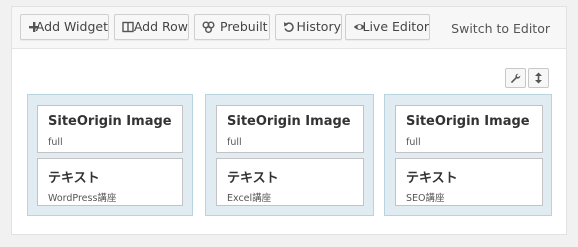  What do you see at coordinates (290, 182) in the screenshot?
I see `widget-text-2: テキスト Excel講座` at bounding box center [290, 182].